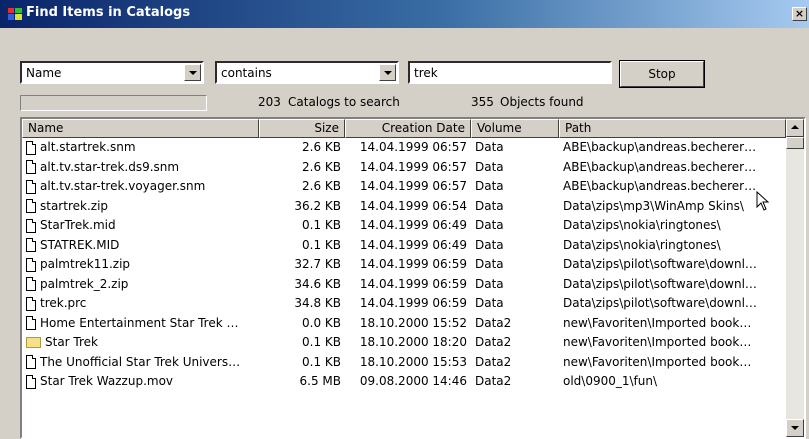 The height and width of the screenshot is (439, 809). Describe the element at coordinates (317, 303) in the screenshot. I see `cell-size: 34.8 KB` at that location.